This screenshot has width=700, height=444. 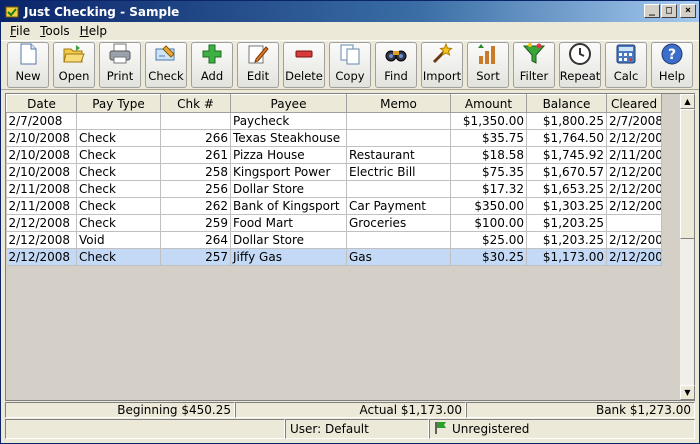 I want to click on scroll-thumb, so click(x=687, y=174).